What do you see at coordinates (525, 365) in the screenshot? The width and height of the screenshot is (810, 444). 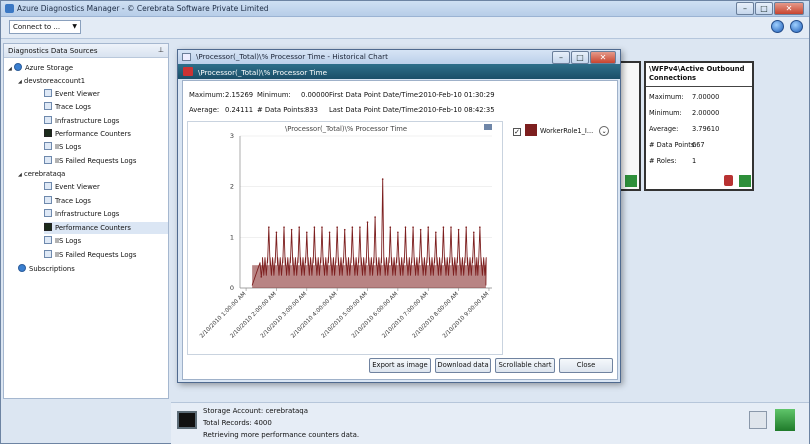 I see `scrollable-chart-button: Scrollable chart` at bounding box center [525, 365].